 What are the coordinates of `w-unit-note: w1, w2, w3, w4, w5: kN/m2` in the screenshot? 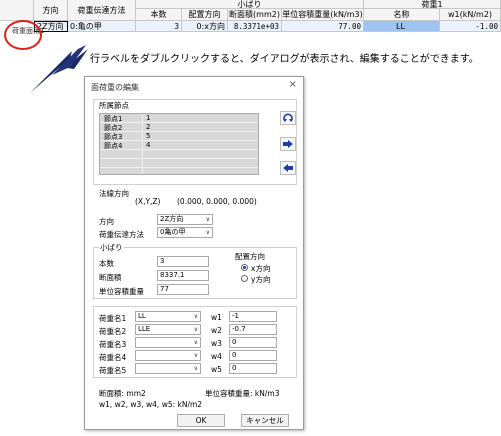 It's located at (151, 404).